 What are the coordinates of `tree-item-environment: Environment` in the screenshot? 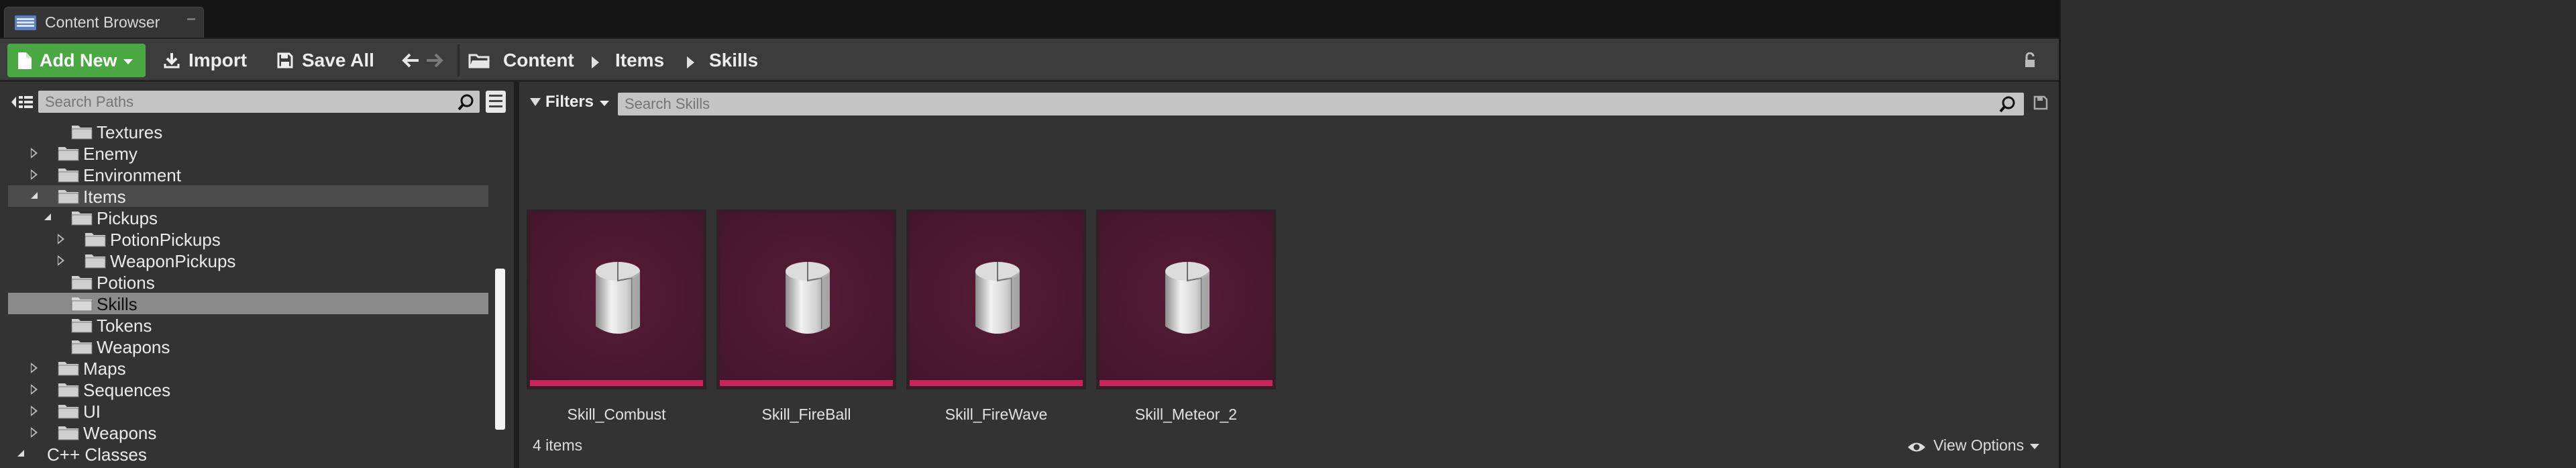 It's located at (248, 175).